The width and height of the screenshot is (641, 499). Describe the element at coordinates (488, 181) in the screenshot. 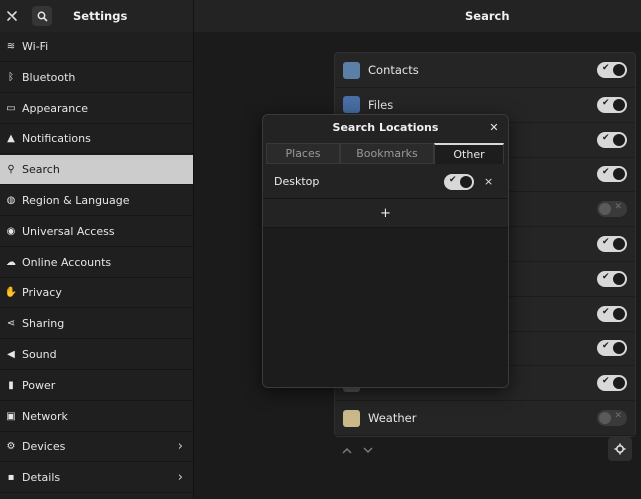

I see `remove-location-button: ×` at that location.